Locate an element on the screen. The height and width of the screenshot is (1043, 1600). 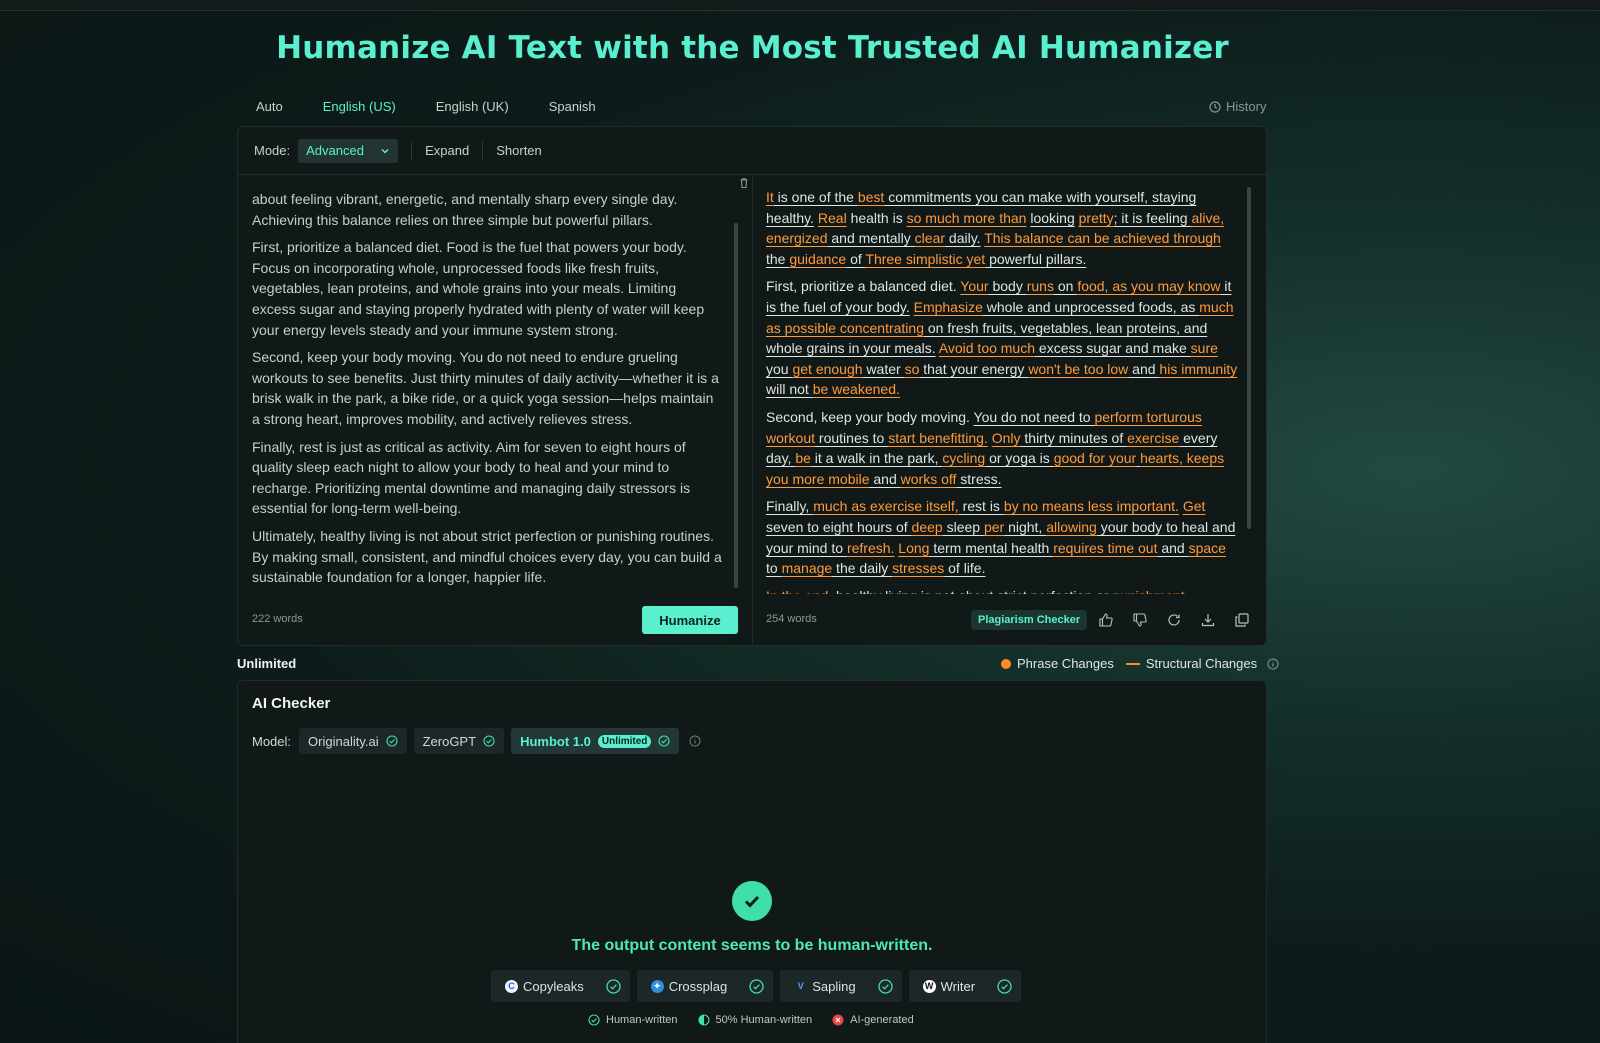
structural-change: daily. is located at coordinates (963, 238).